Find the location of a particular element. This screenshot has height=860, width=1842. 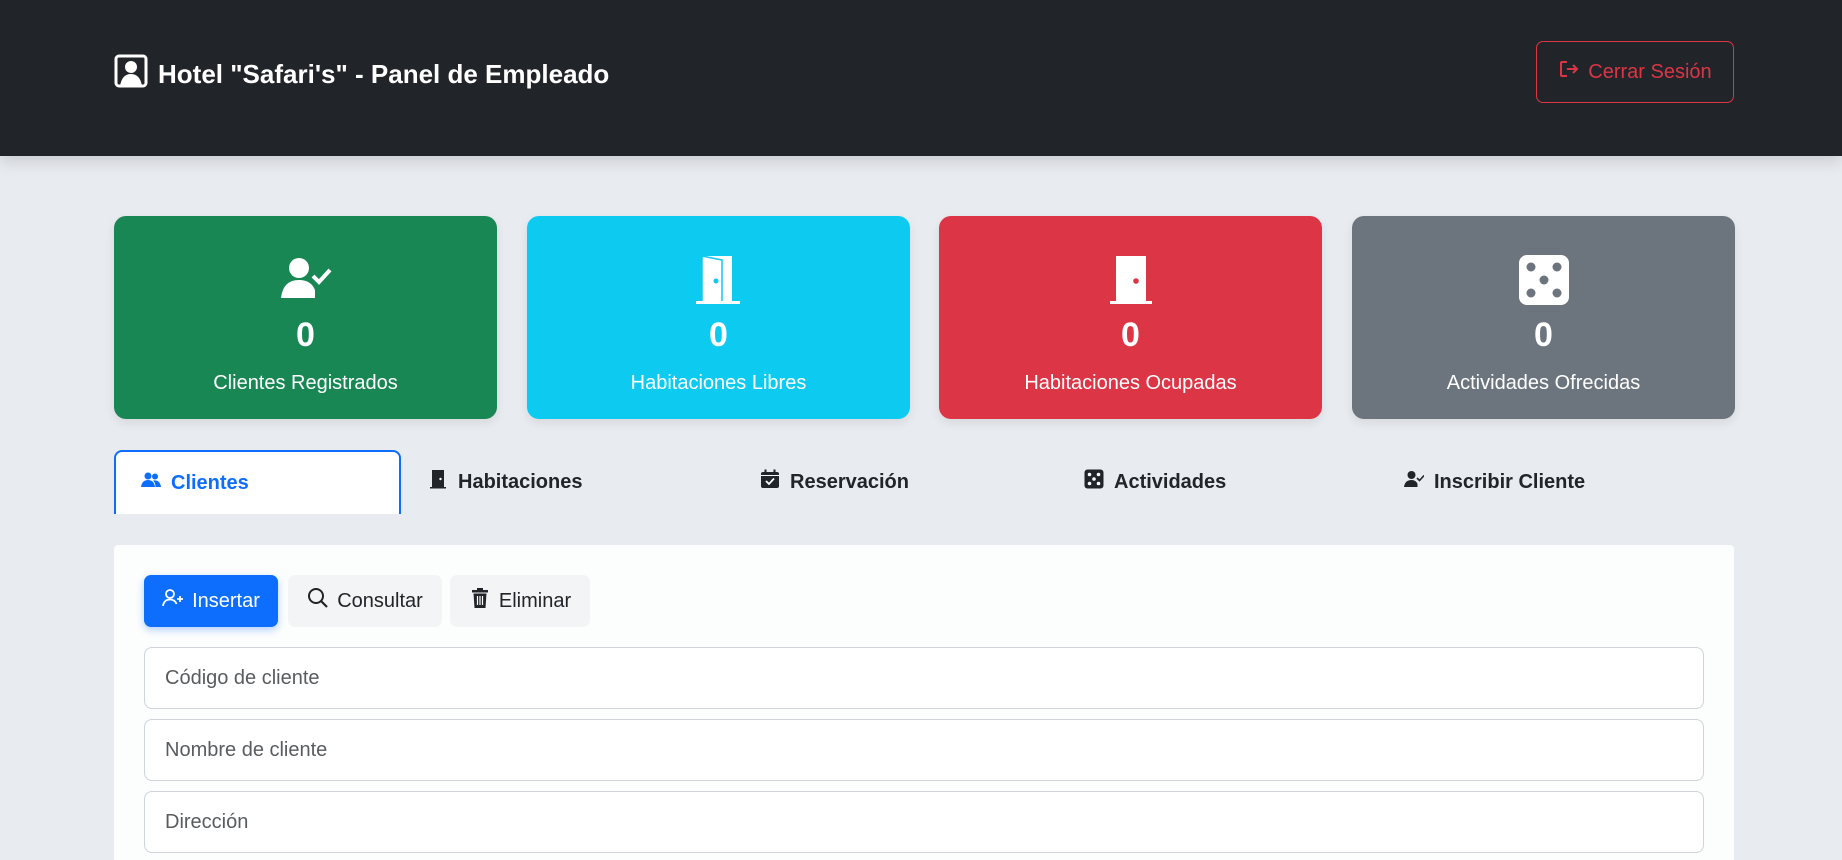

tab-label: Reservación is located at coordinates (849, 481).